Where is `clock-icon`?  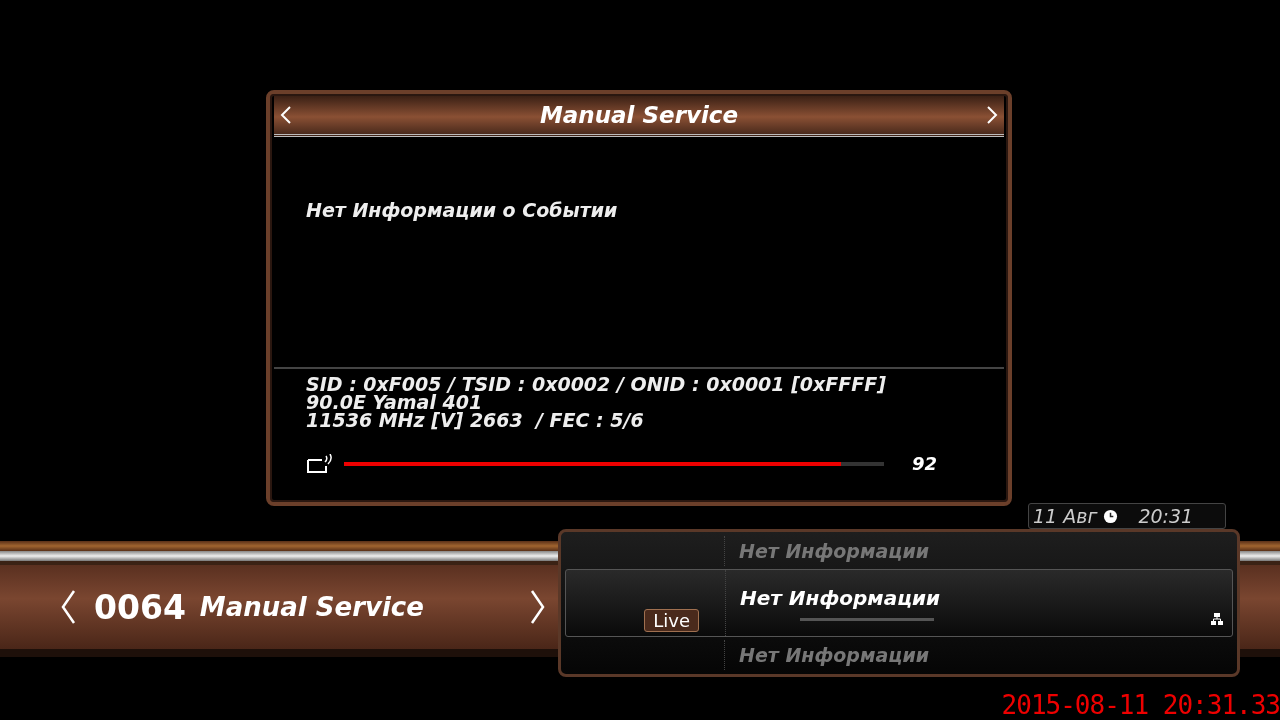
clock-icon is located at coordinates (1111, 516).